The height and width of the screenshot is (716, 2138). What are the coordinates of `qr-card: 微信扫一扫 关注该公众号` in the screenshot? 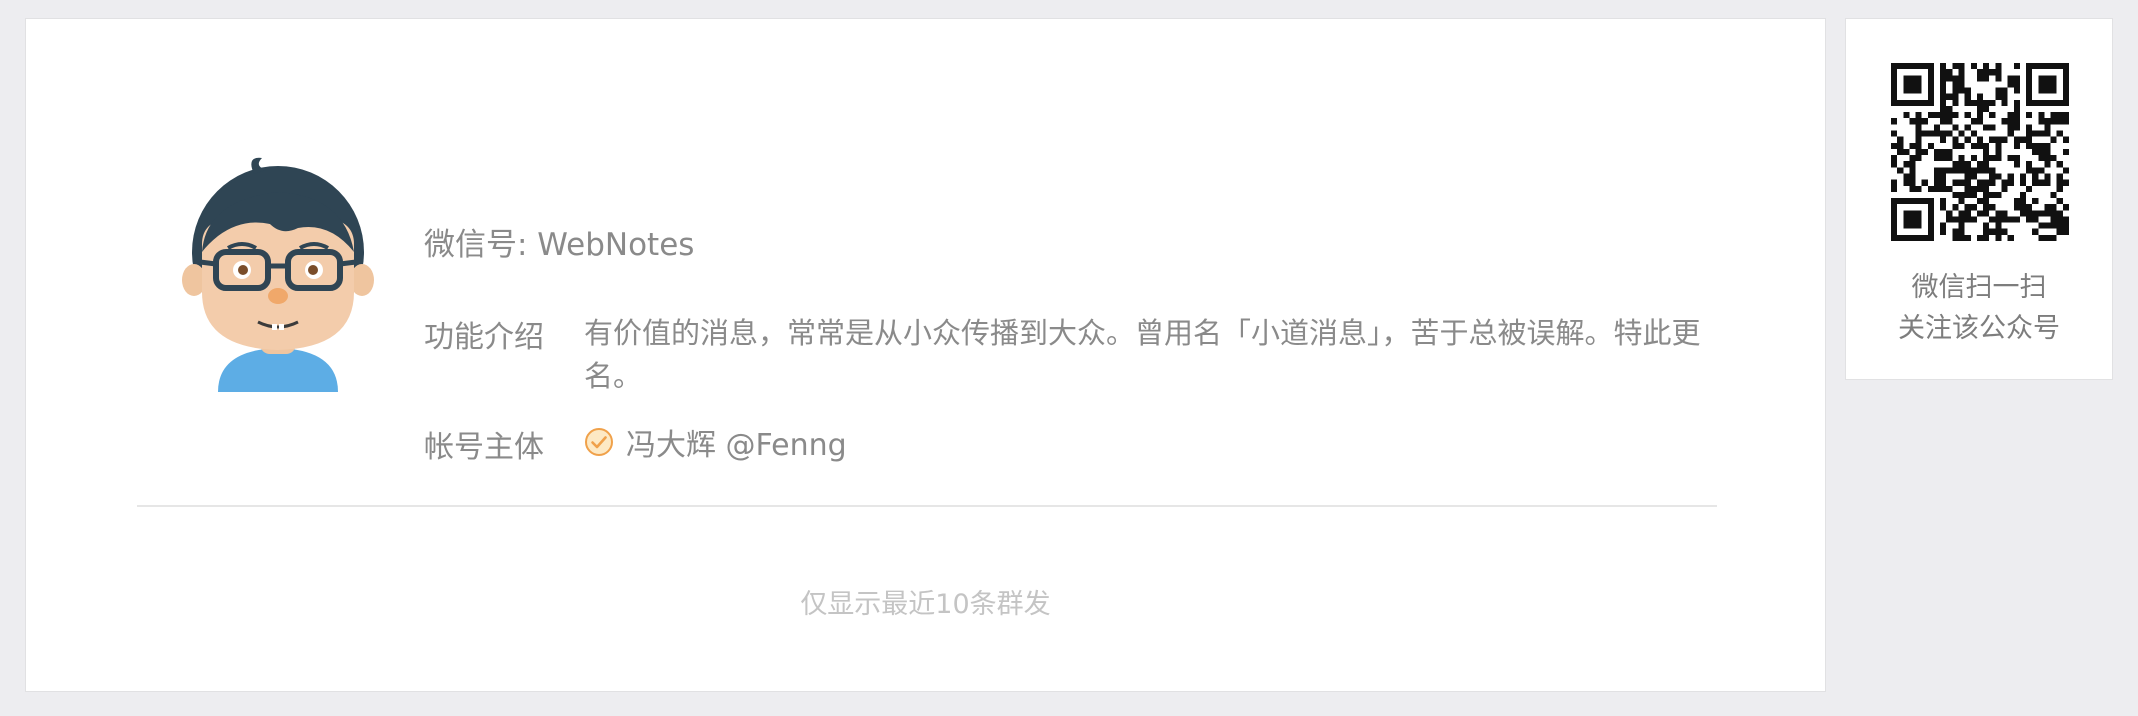 It's located at (1979, 199).